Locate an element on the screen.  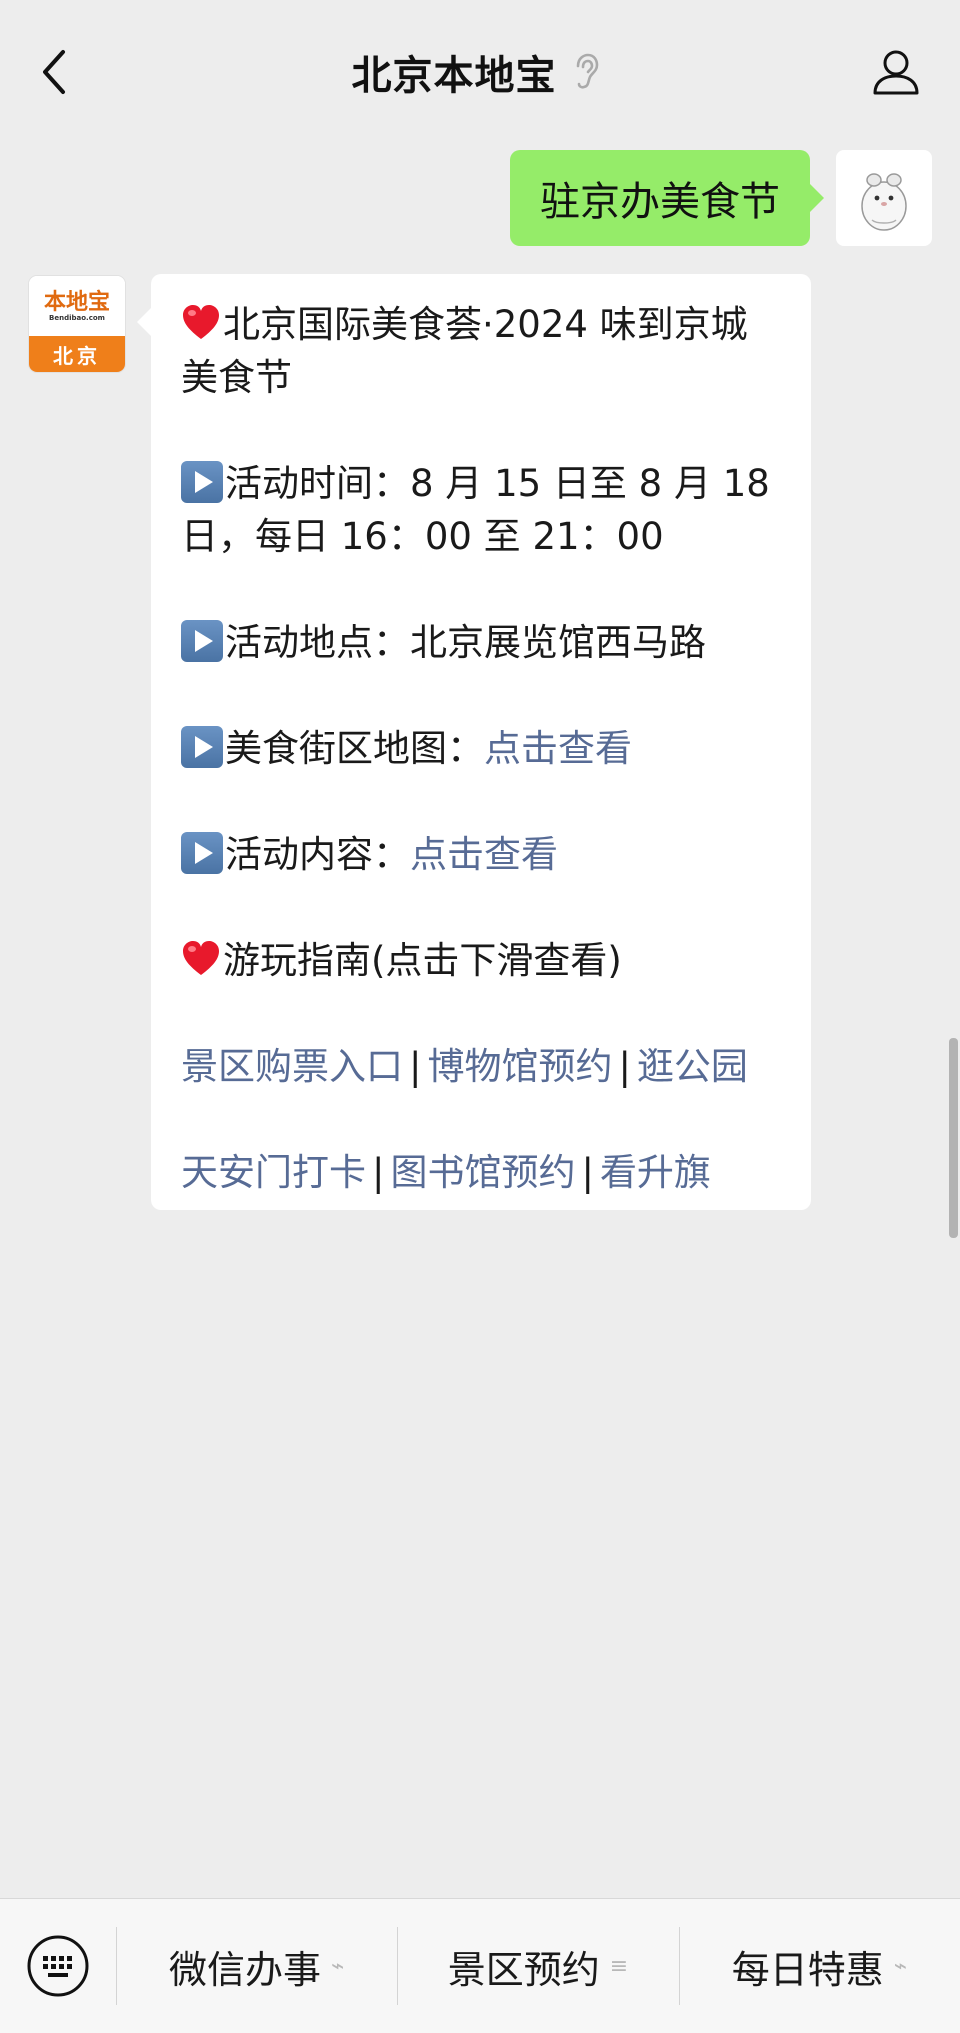
menu-wechat-services: 微信办事 ⌁ is located at coordinates (256, 1966).